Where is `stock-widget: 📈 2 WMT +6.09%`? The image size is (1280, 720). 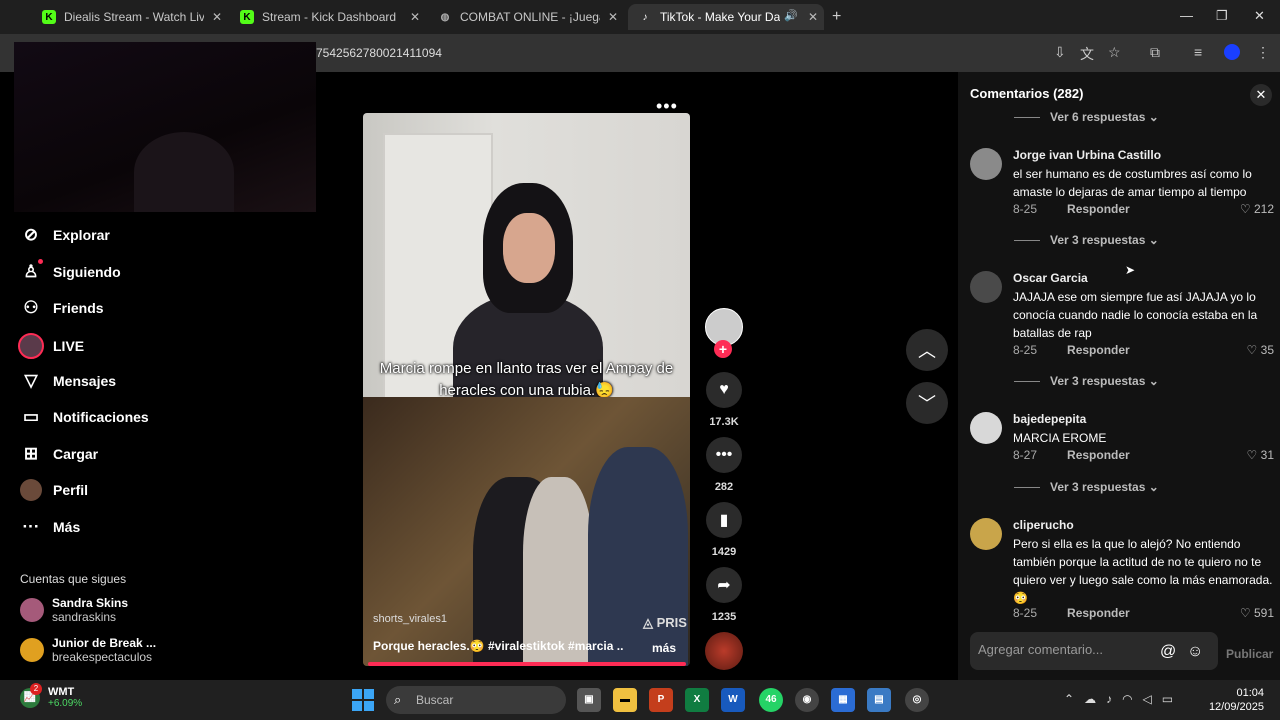
stock-widget: 📈 2 WMT +6.09% is located at coordinates (51, 695).